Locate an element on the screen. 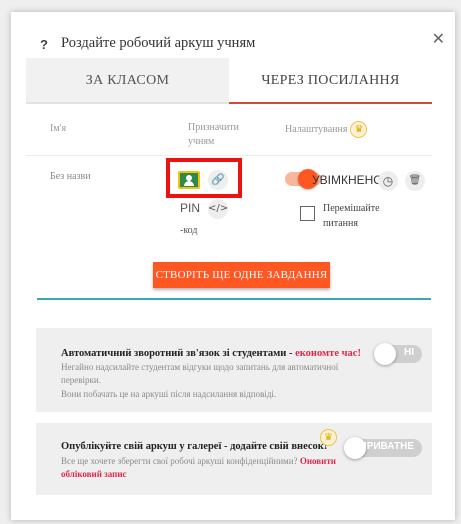 The width and height of the screenshot is (461, 524). timer-icon: ◷ is located at coordinates (388, 181).